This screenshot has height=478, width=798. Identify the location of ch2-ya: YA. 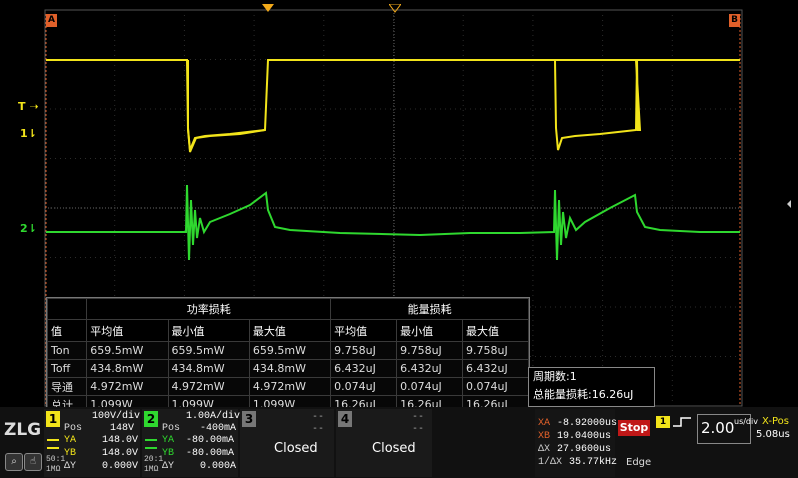
(168, 440).